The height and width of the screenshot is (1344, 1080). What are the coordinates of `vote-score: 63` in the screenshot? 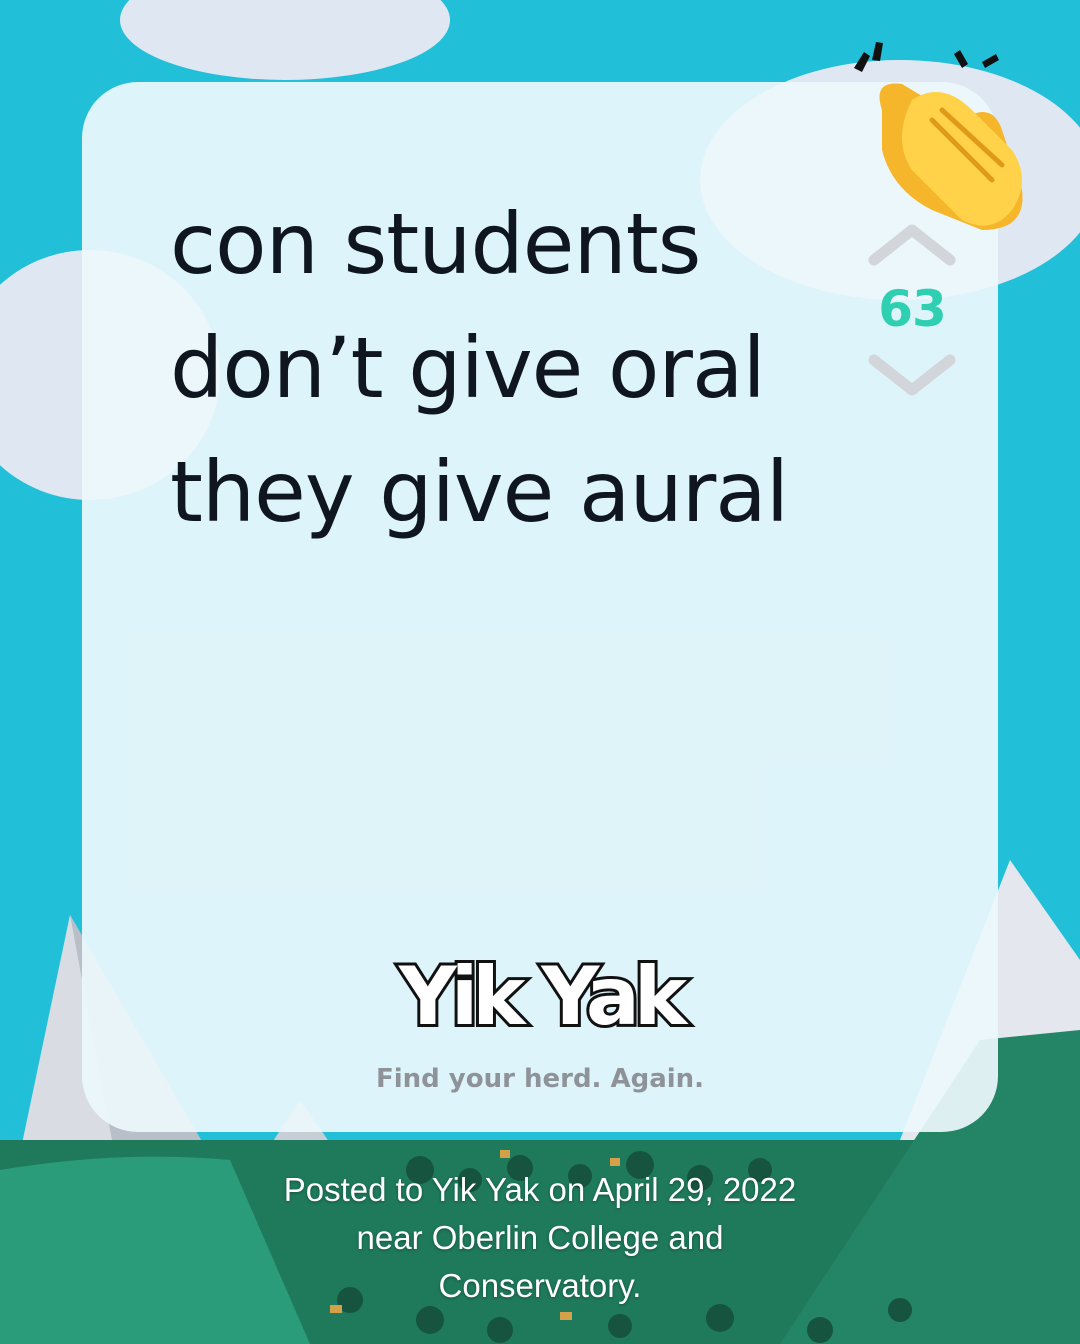 It's located at (912, 309).